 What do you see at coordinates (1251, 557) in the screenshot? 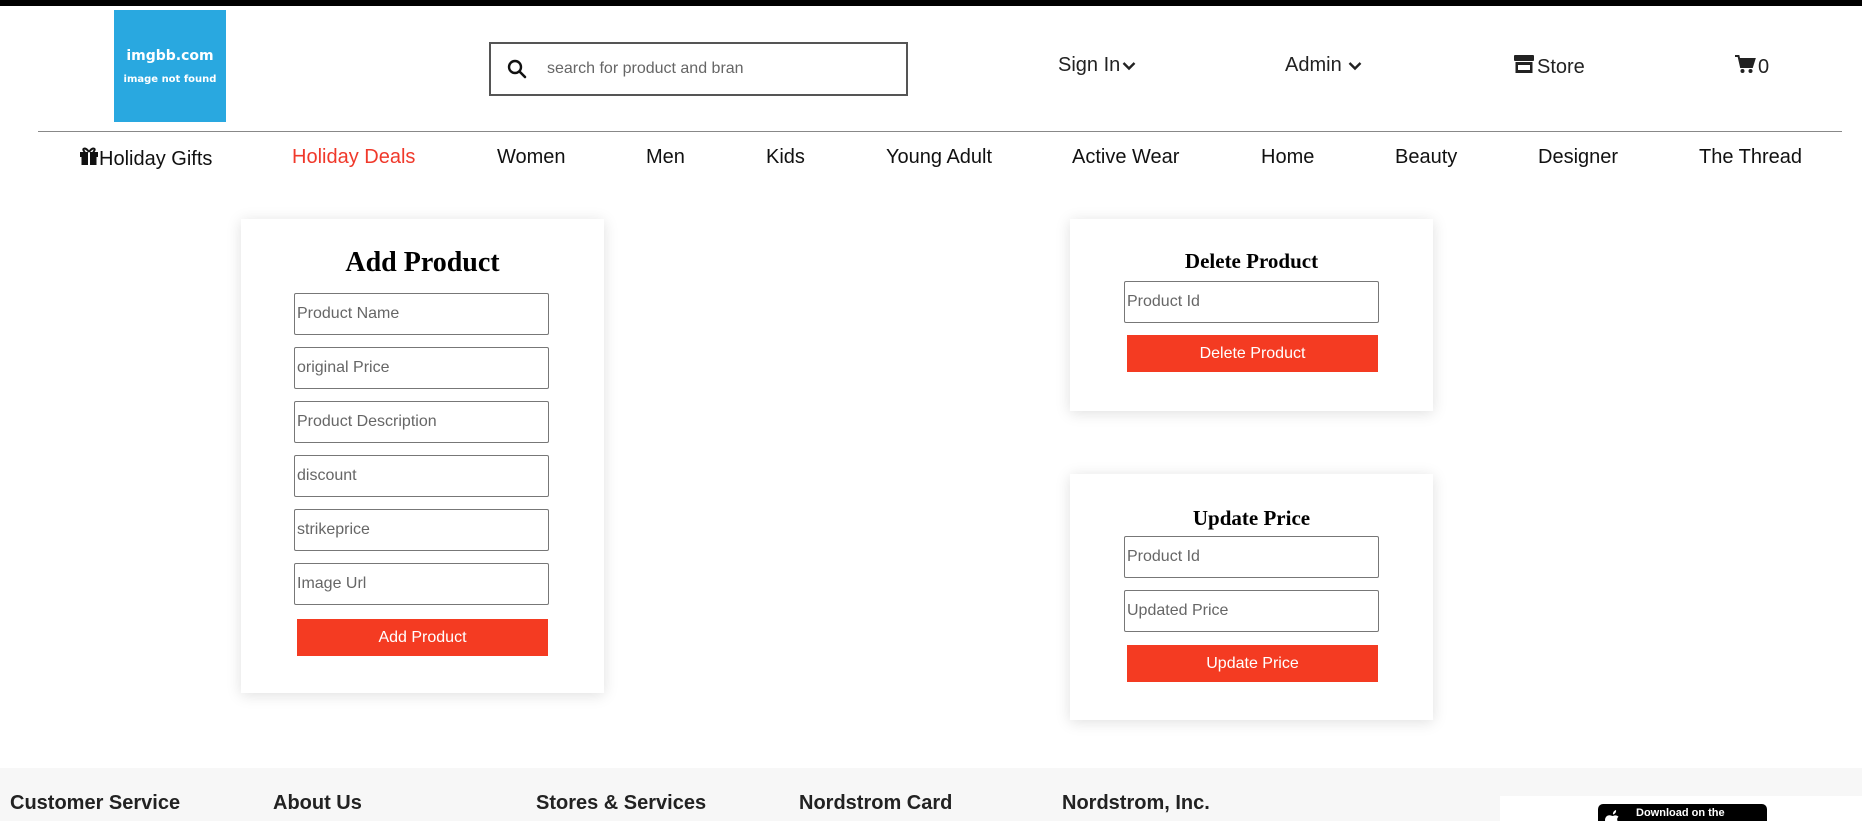
I see `update-product-id-field` at bounding box center [1251, 557].